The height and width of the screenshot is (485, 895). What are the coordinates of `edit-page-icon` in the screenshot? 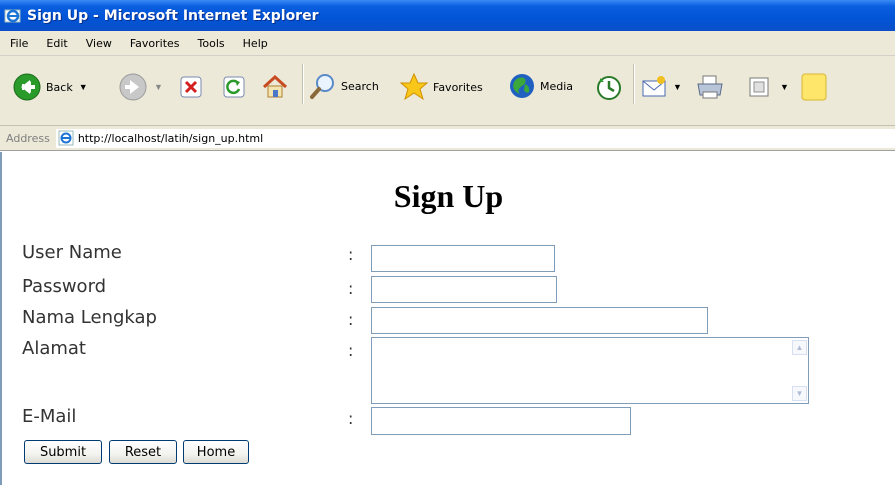 It's located at (759, 87).